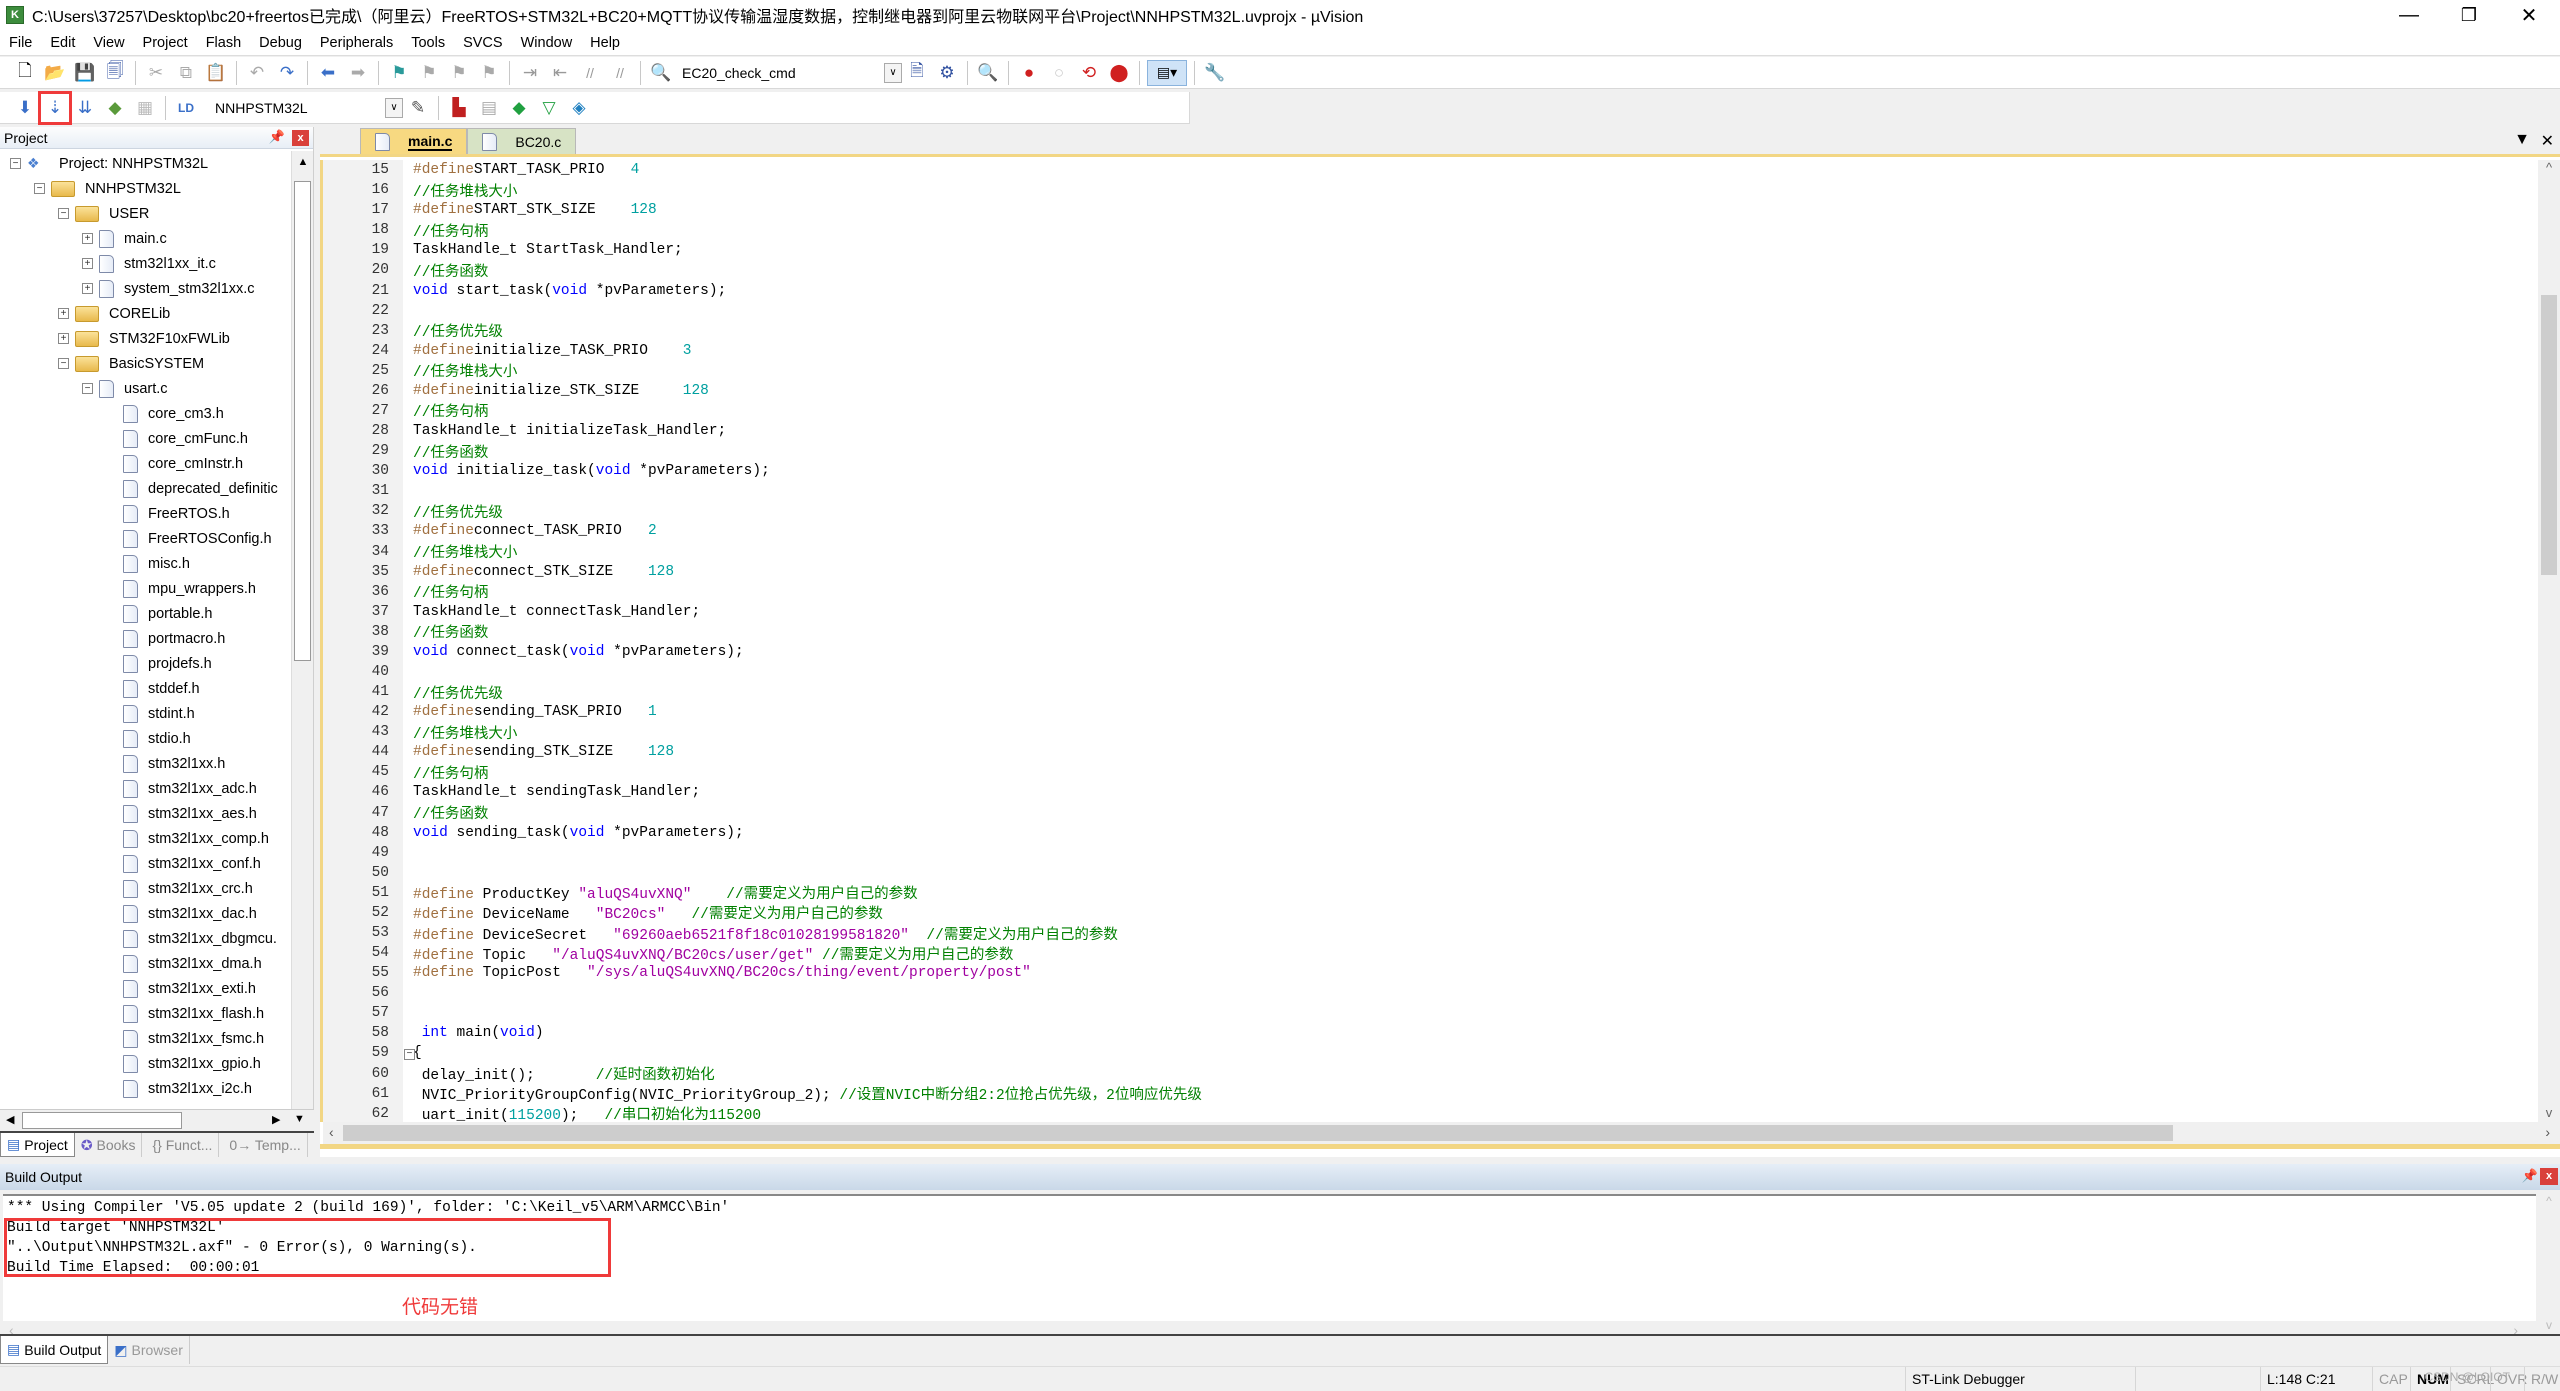 The height and width of the screenshot is (1391, 2560). What do you see at coordinates (947, 73) in the screenshot?
I see `source-browser-icon: ⚙` at bounding box center [947, 73].